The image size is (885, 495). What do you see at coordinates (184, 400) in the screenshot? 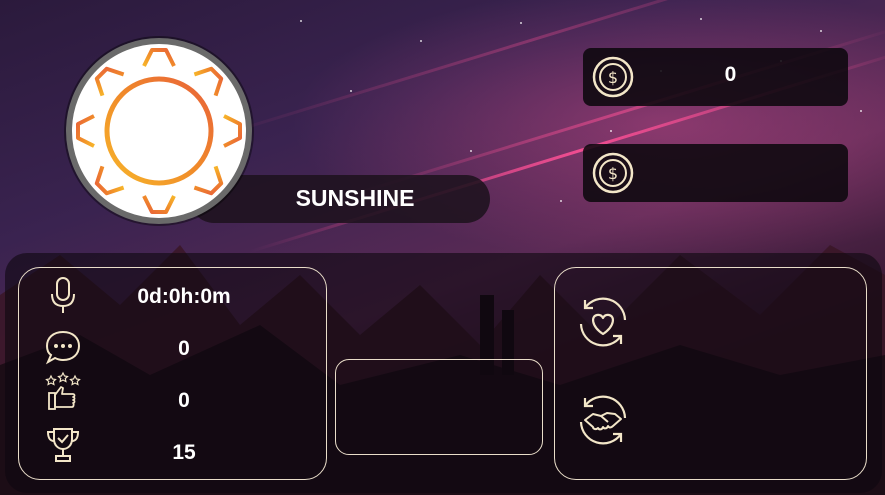
I see `reputation-value: 0` at bounding box center [184, 400].